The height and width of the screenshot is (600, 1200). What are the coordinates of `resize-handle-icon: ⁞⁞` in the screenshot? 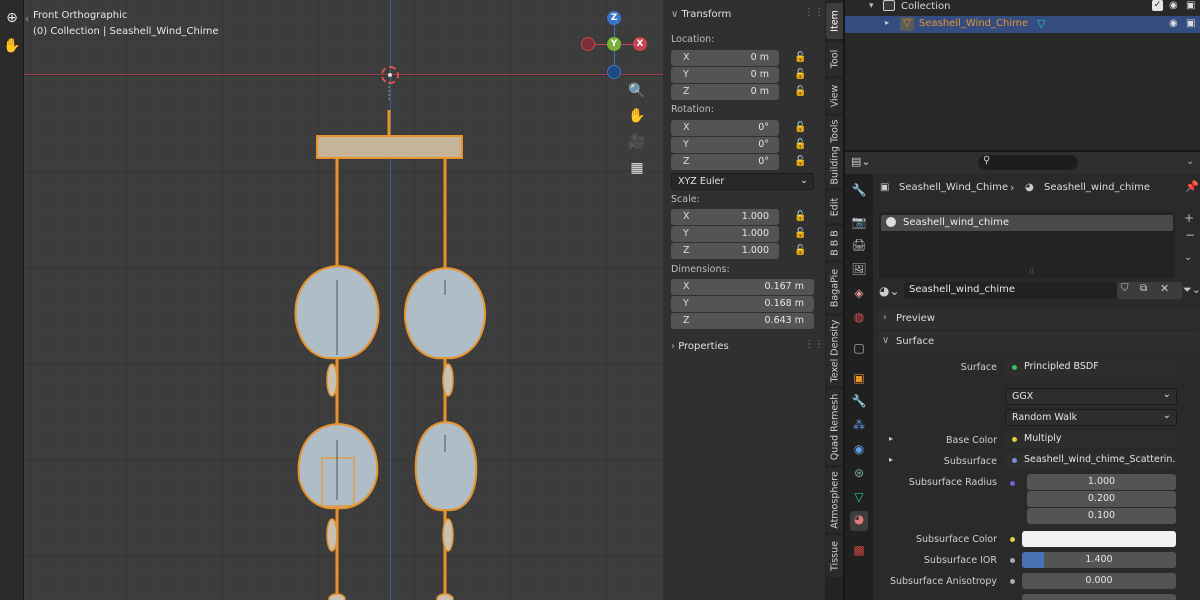 It's located at (1031, 271).